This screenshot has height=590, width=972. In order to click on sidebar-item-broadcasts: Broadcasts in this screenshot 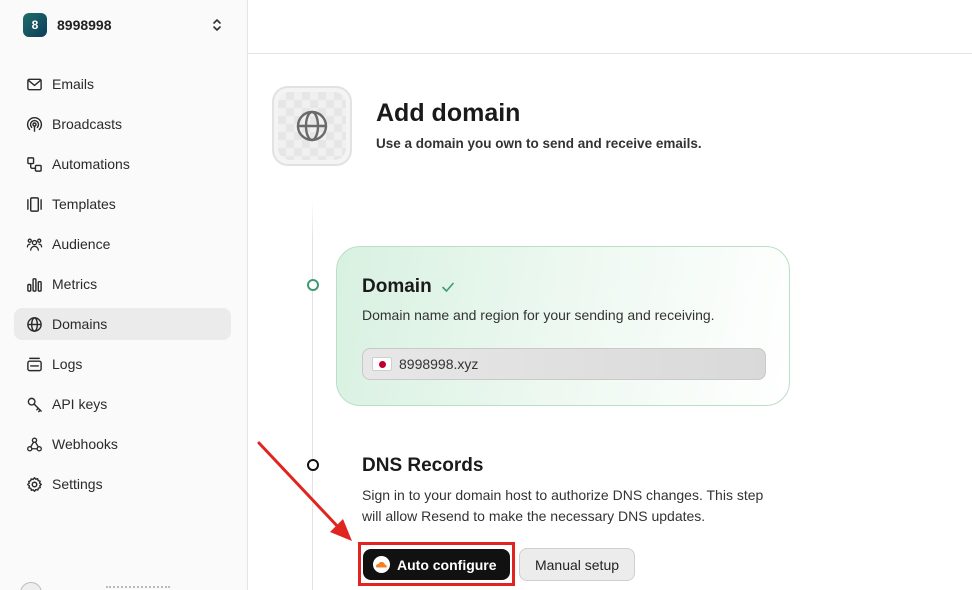, I will do `click(122, 124)`.